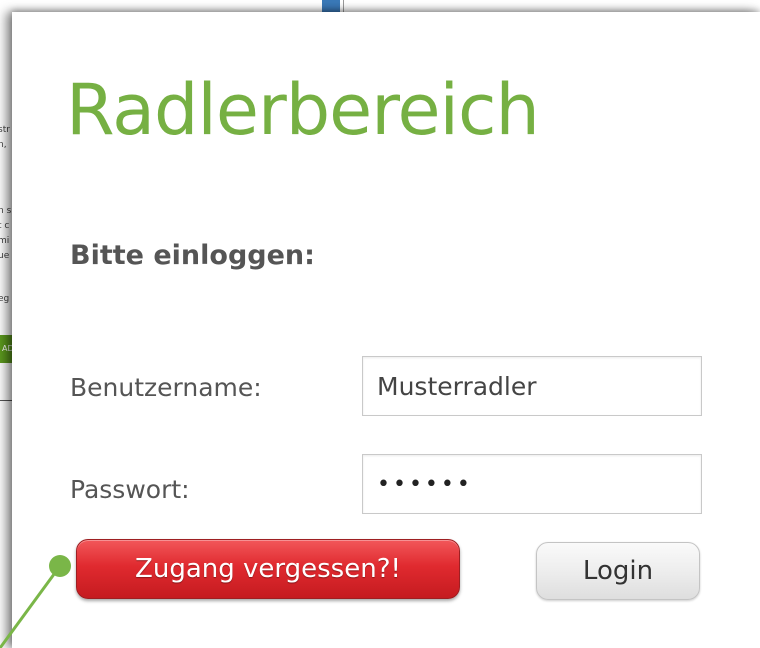 The image size is (760, 648). What do you see at coordinates (3, 145) in the screenshot?
I see `background-text-fragment: n,` at bounding box center [3, 145].